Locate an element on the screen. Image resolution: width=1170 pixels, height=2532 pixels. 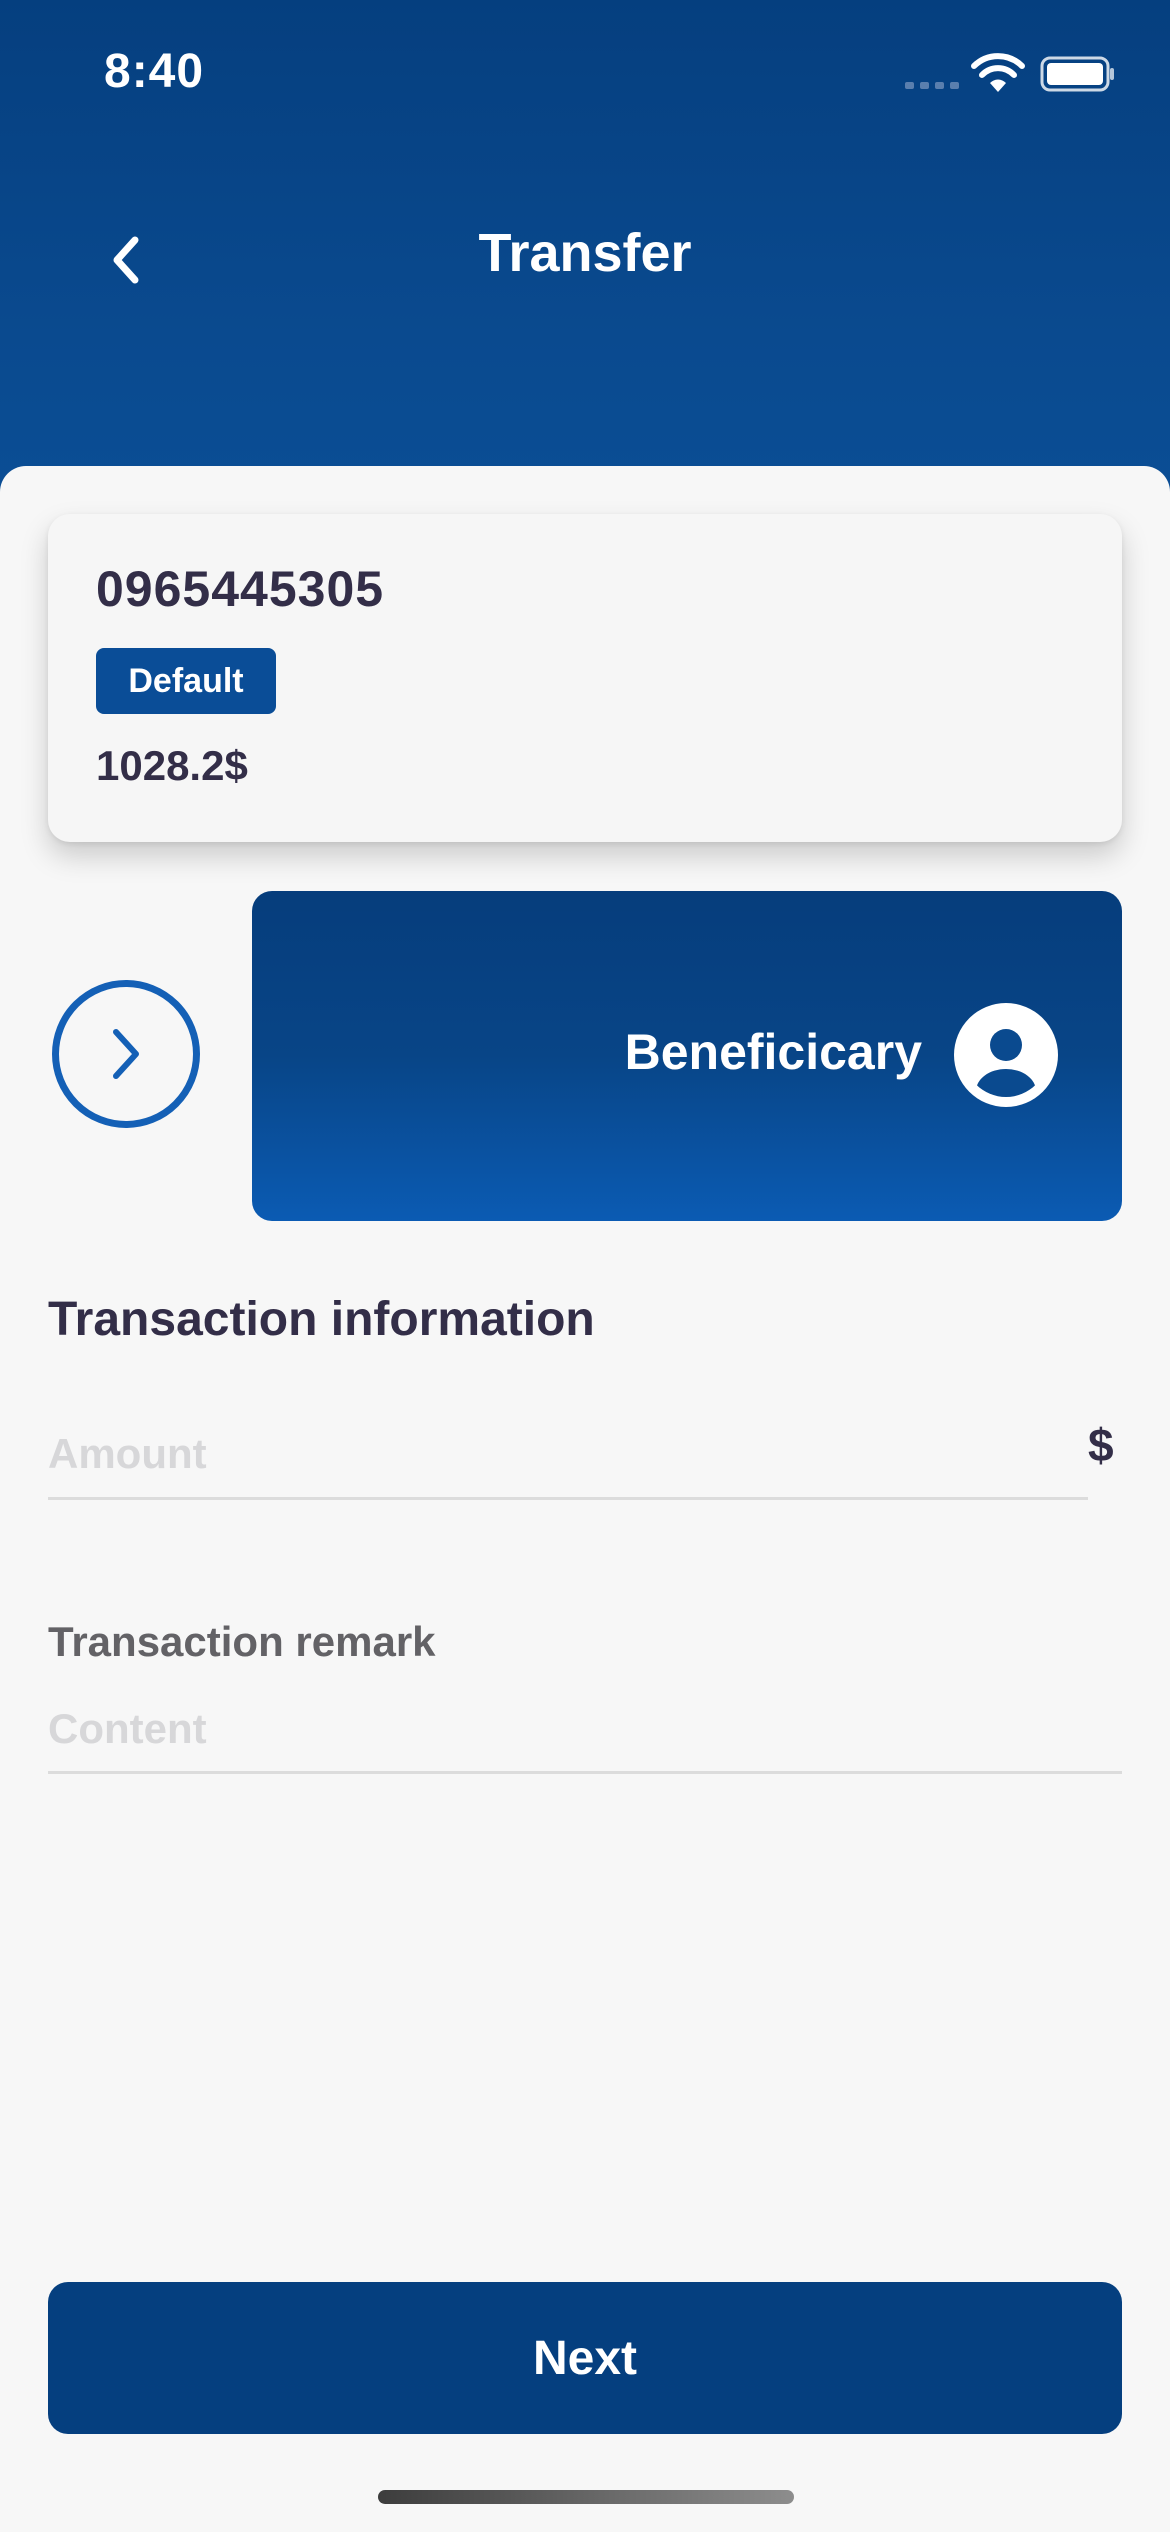
remark-input is located at coordinates (585, 1730).